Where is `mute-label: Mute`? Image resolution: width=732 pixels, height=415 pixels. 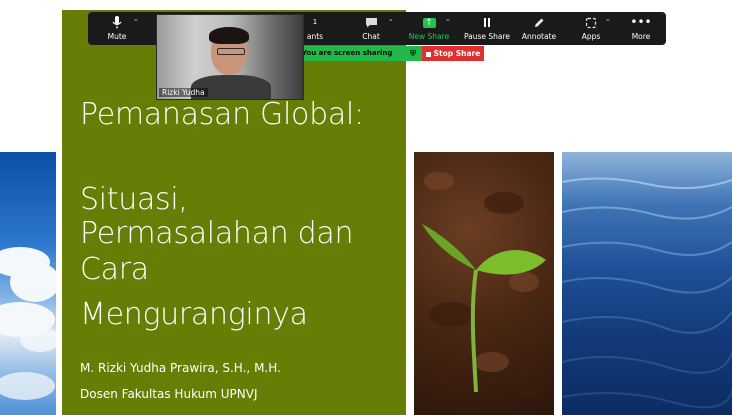 mute-label: Mute is located at coordinates (117, 36).